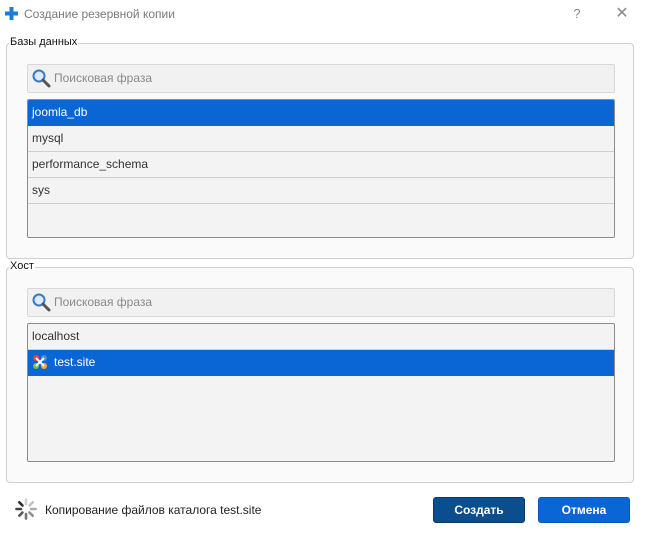 The height and width of the screenshot is (541, 645). What do you see at coordinates (321, 363) in the screenshot?
I see `list-item-selected: test.site` at bounding box center [321, 363].